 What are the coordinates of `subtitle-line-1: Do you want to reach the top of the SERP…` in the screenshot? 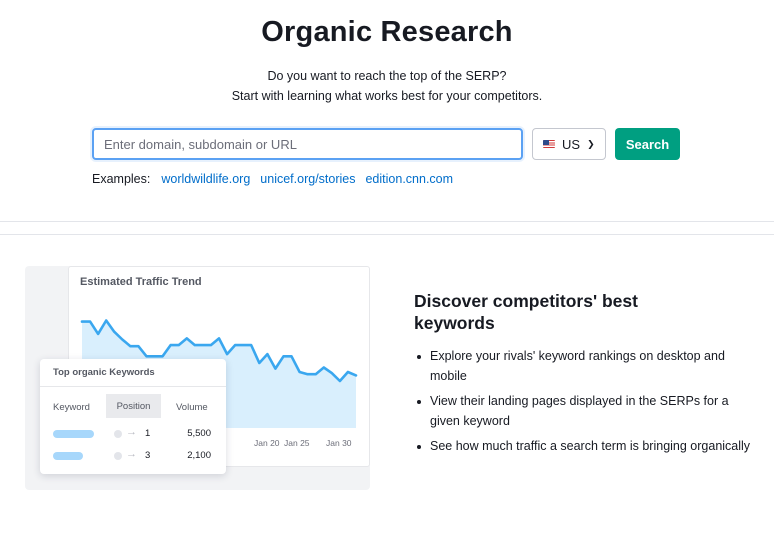 It's located at (387, 76).